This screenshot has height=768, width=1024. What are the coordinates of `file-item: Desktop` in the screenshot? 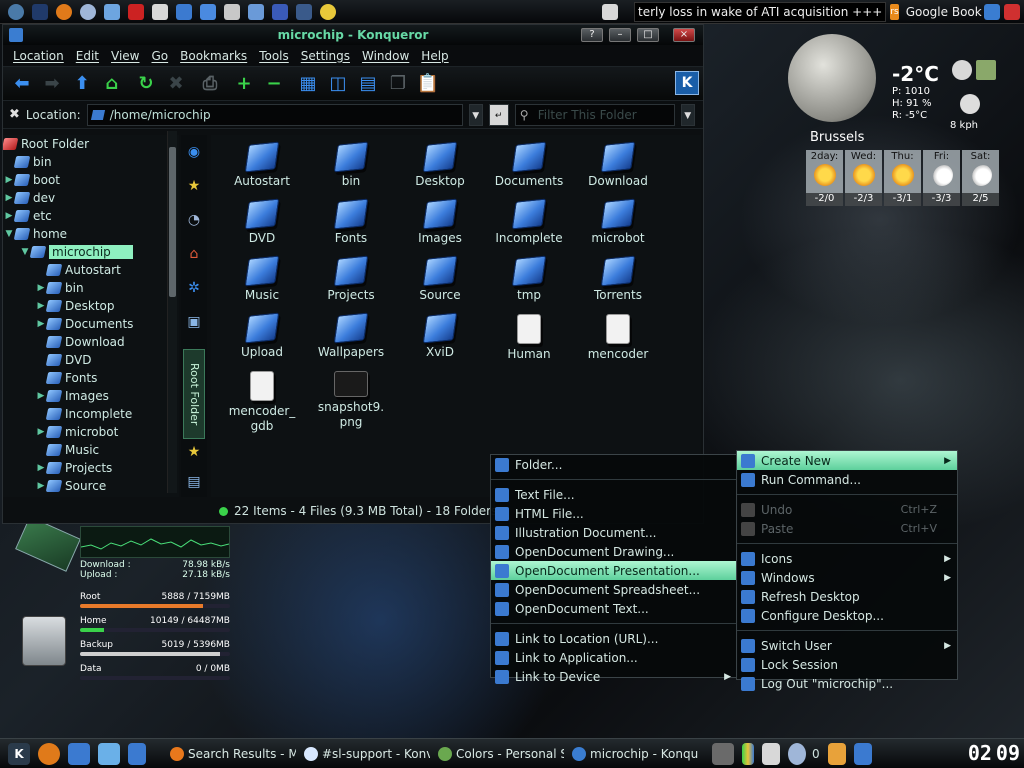 It's located at (440, 165).